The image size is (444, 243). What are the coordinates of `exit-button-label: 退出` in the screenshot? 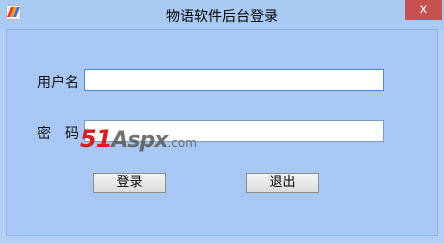 It's located at (282, 182).